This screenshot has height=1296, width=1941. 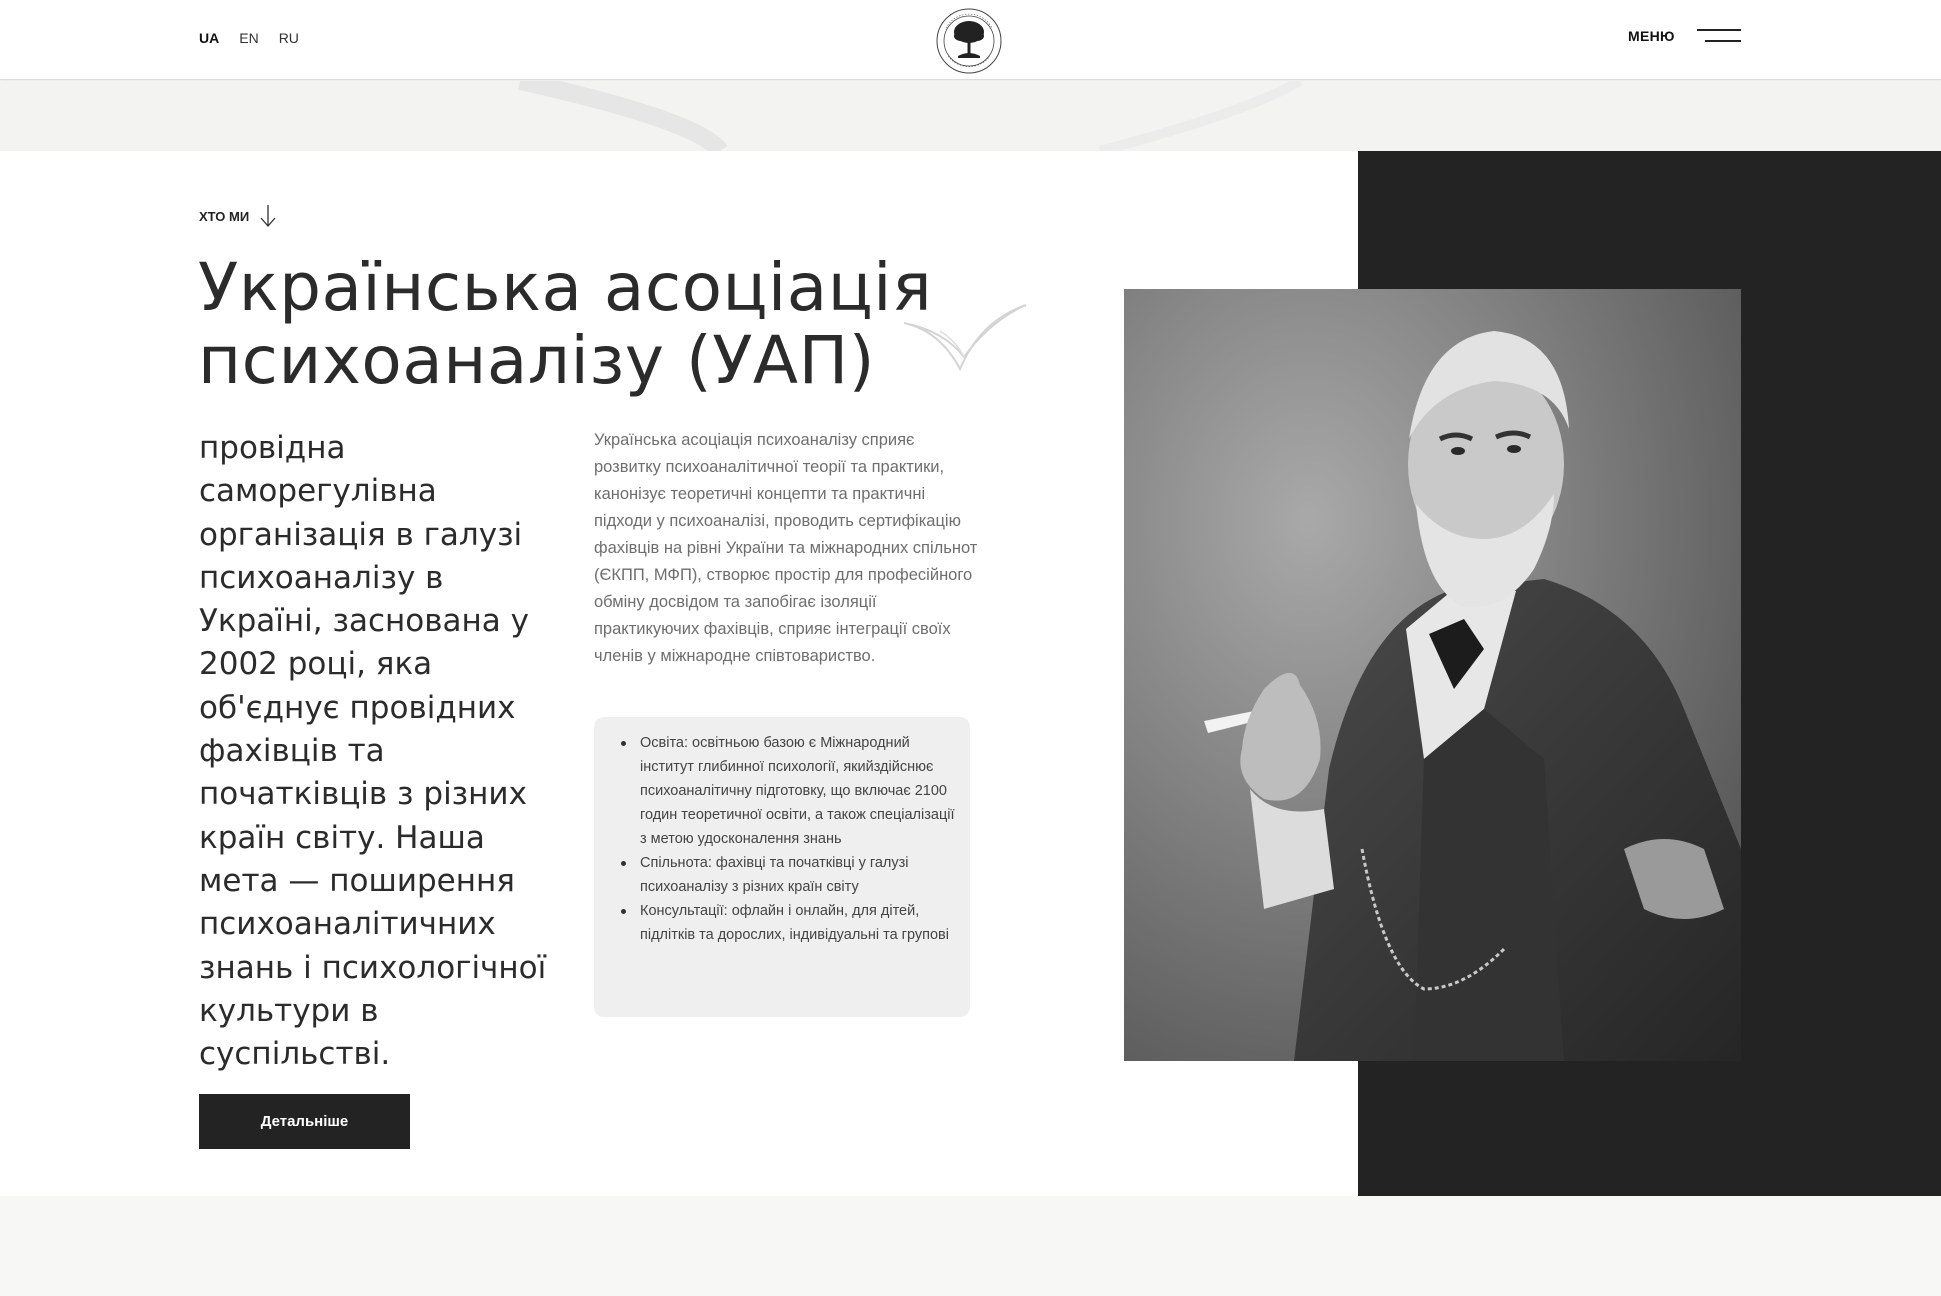 What do you see at coordinates (1718, 36) in the screenshot?
I see `burger-icon` at bounding box center [1718, 36].